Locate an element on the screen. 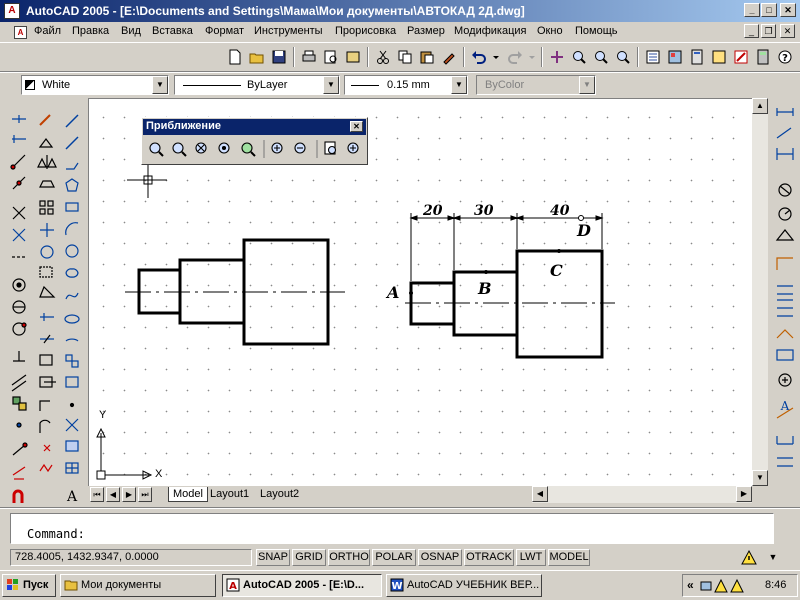 The image size is (800, 600). tray-expand-icon: « is located at coordinates (690, 585).